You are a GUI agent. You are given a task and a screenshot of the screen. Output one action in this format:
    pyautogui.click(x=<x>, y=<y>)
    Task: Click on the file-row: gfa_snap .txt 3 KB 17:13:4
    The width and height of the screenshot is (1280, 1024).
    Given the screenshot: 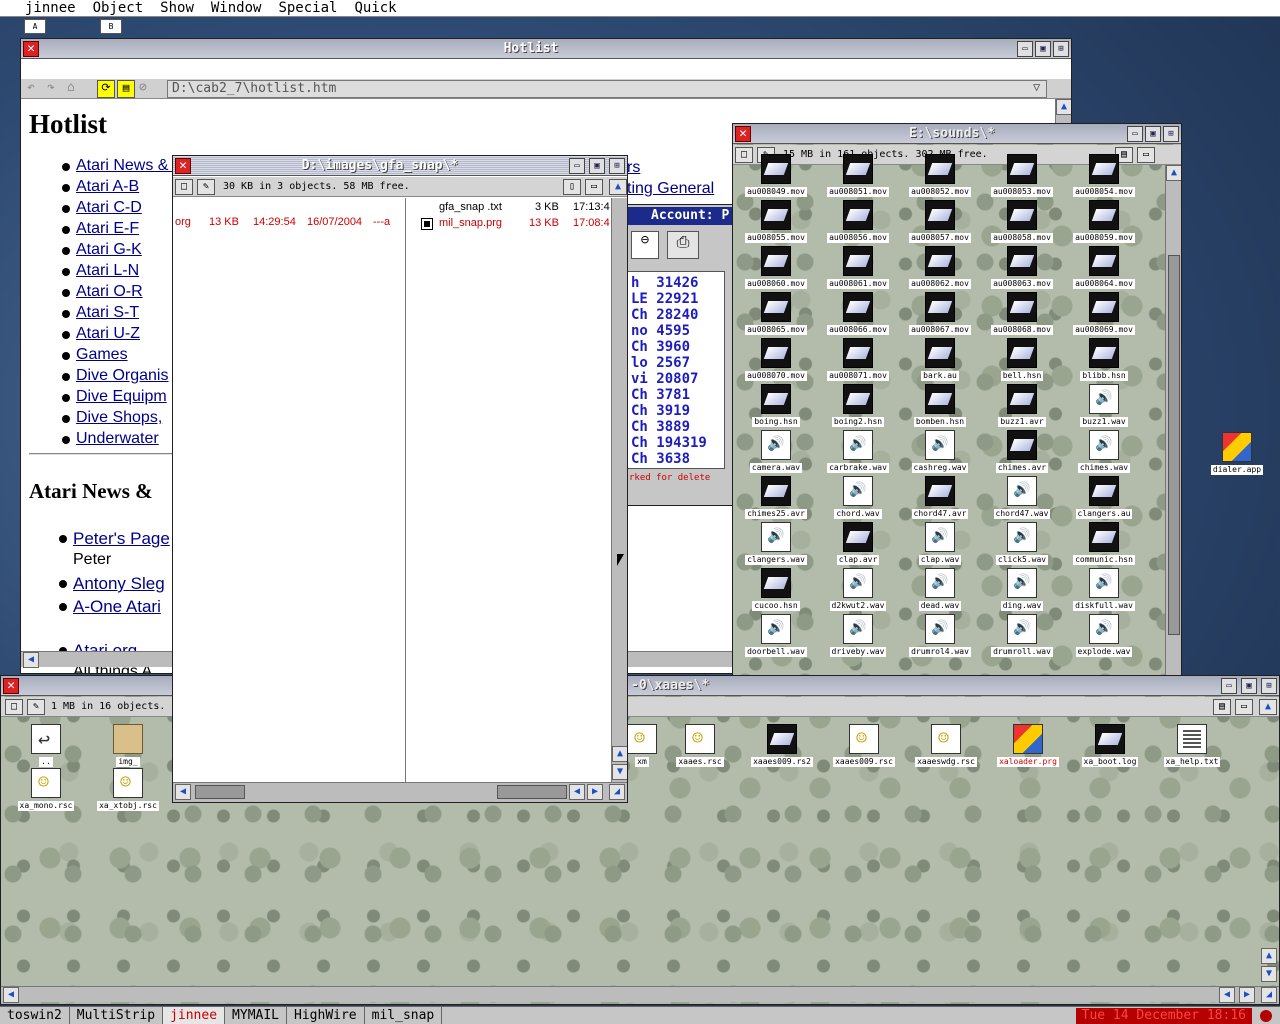 What is the action you would take?
    pyautogui.click(x=513, y=208)
    